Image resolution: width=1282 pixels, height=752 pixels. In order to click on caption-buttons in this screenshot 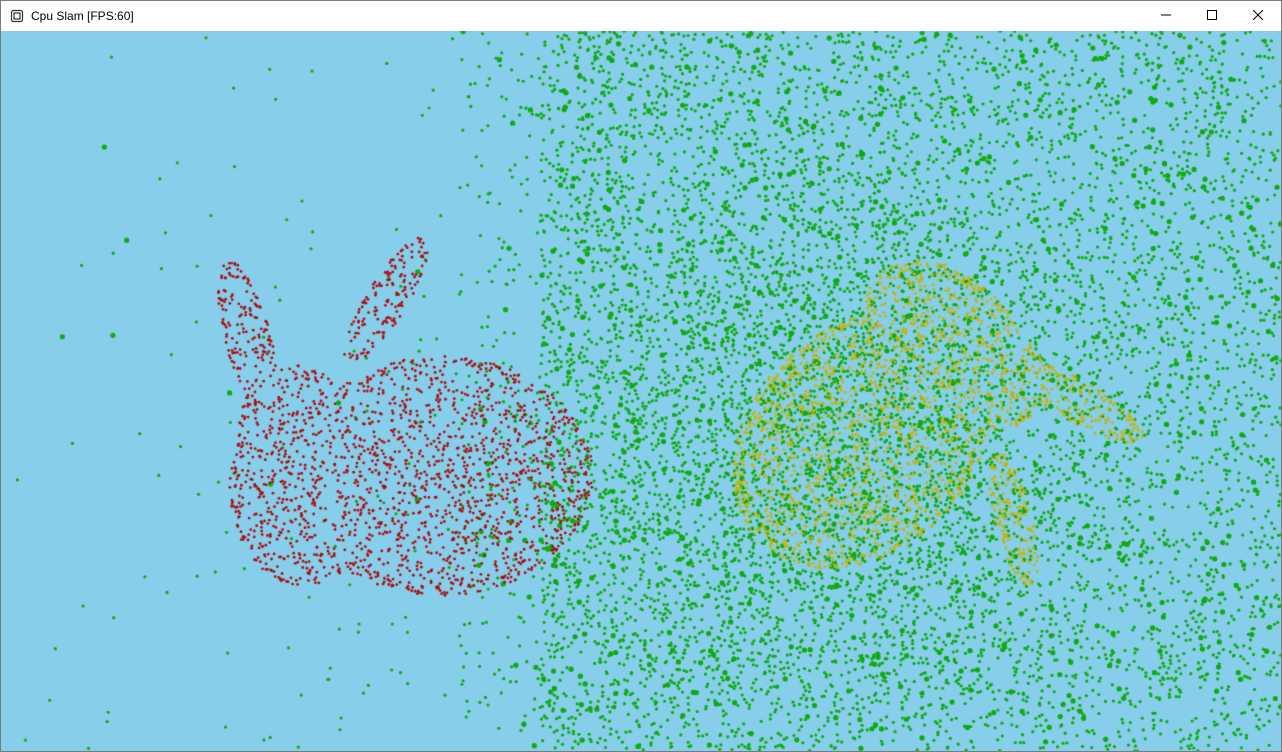, I will do `click(1212, 16)`.